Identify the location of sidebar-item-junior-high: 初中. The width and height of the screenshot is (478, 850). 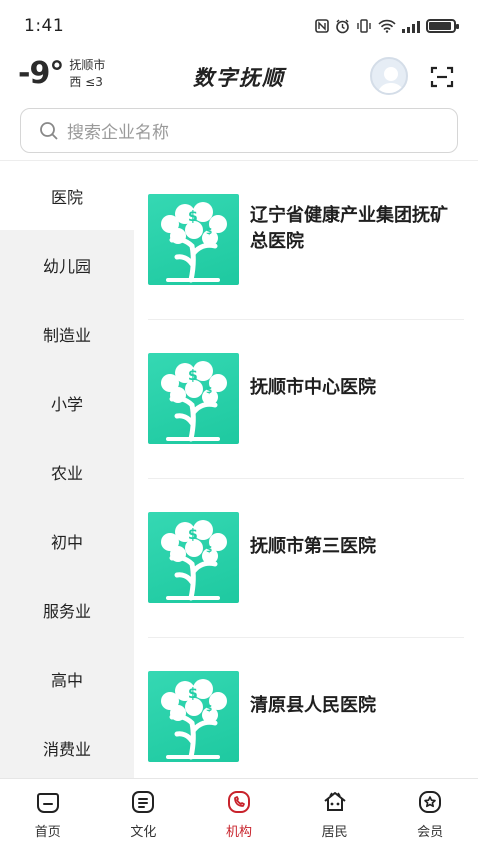
(67, 540).